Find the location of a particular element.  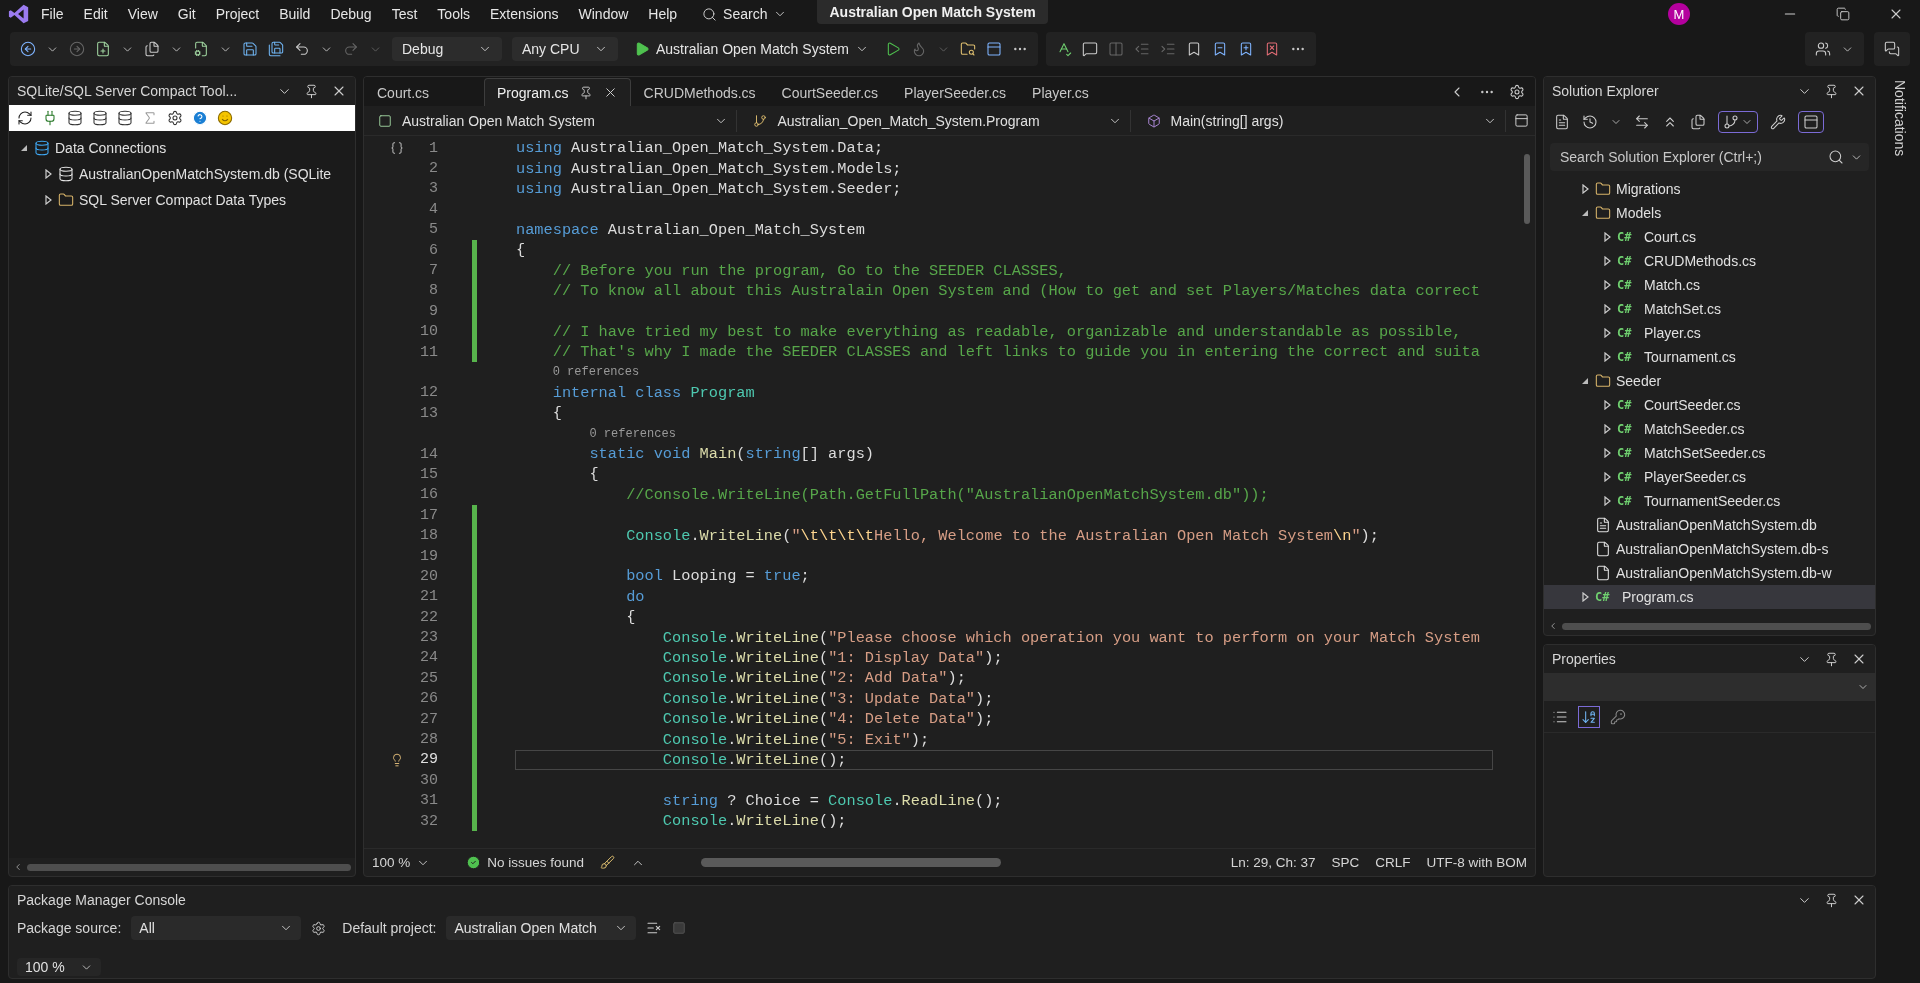

menu-item: Help is located at coordinates (663, 14).